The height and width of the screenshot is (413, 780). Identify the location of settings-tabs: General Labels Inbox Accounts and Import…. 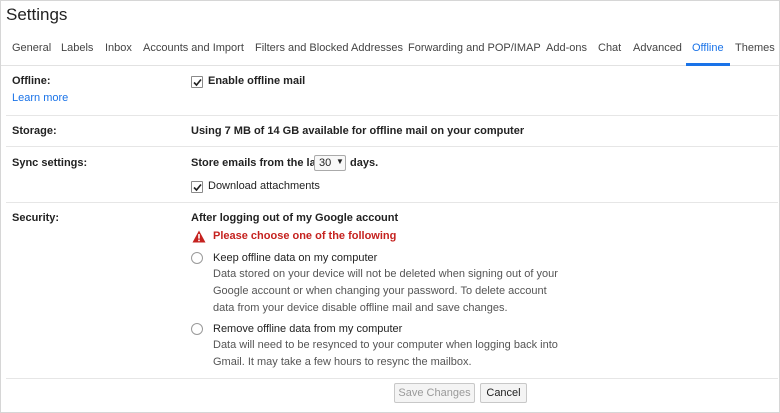
(390, 49).